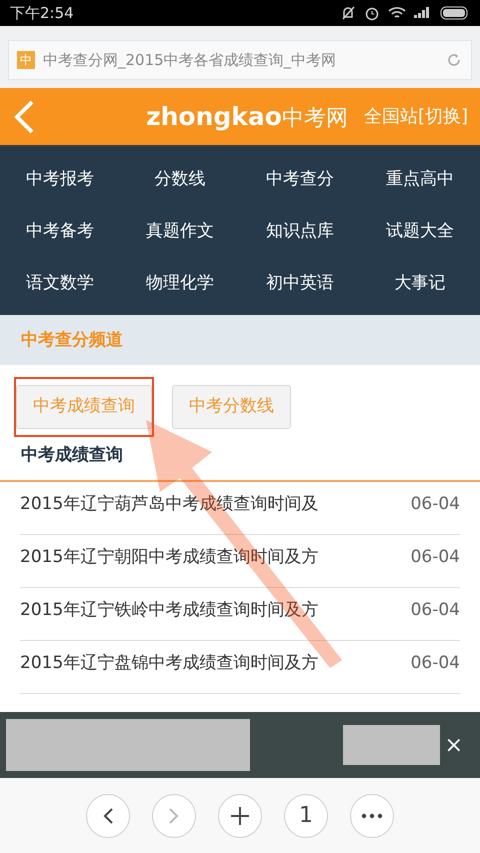  I want to click on plus-icon, so click(240, 816).